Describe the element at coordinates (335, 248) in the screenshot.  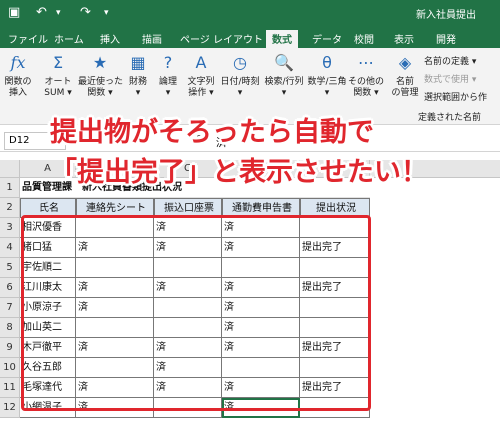
I see `cell-e4: 提出完了` at that location.